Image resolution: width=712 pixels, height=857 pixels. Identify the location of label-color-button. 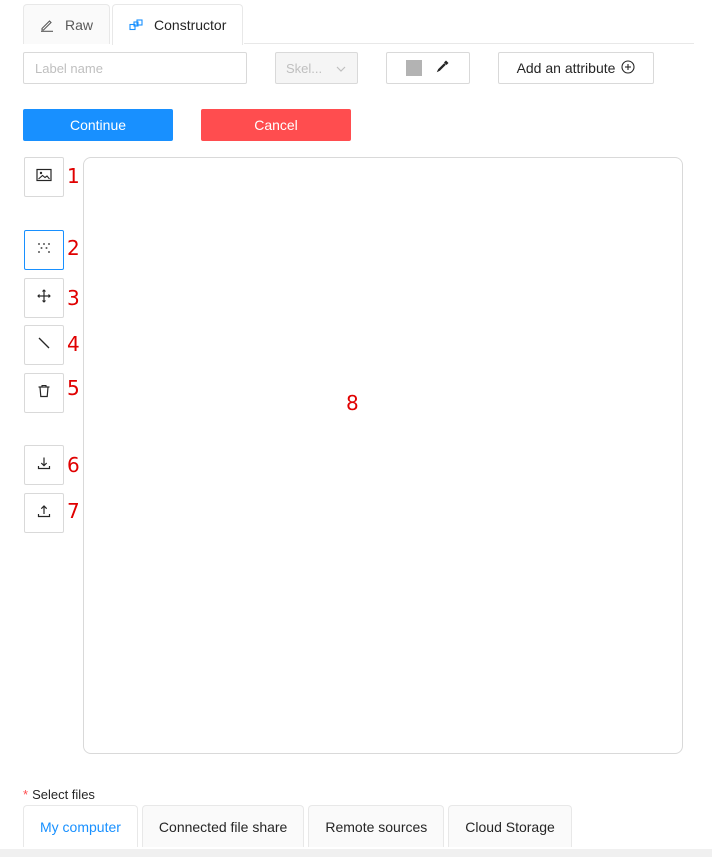
(428, 68).